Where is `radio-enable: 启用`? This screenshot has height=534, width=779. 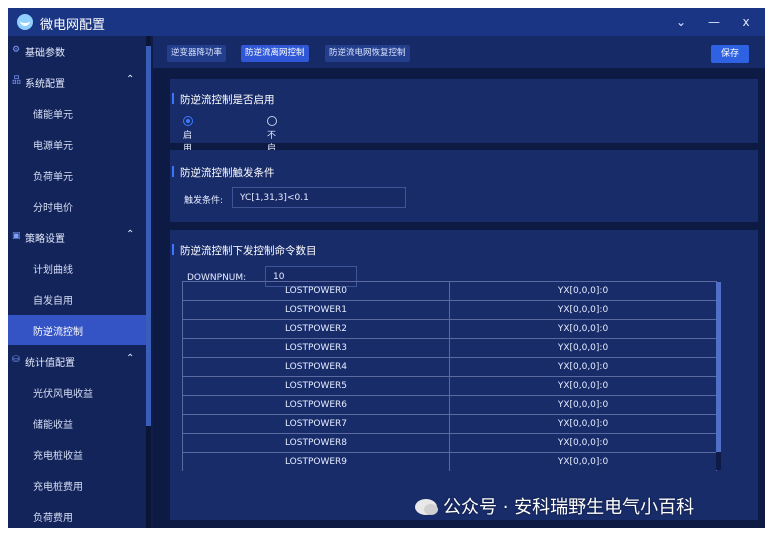 radio-enable: 启用 is located at coordinates (190, 135).